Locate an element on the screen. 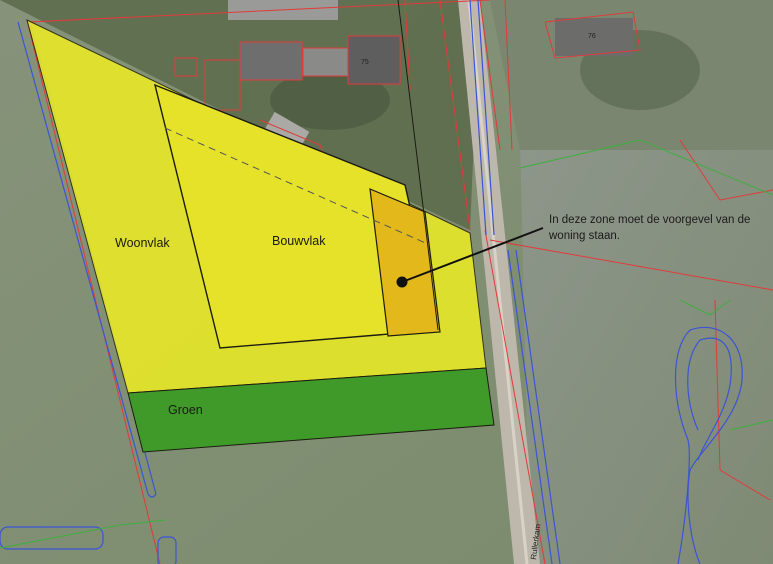 This screenshot has width=773, height=564. woonvlak-label: Woonvlak is located at coordinates (142, 243).